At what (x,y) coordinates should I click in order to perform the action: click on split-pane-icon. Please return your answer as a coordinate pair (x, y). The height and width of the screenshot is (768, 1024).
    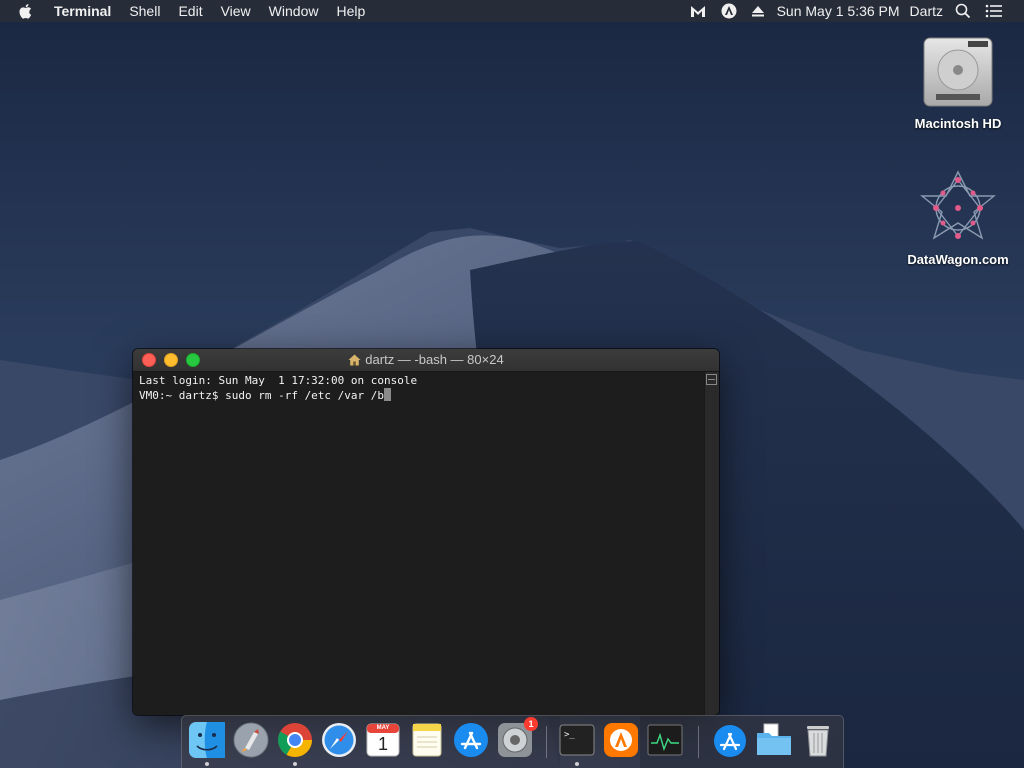
    Looking at the image, I should click on (711, 379).